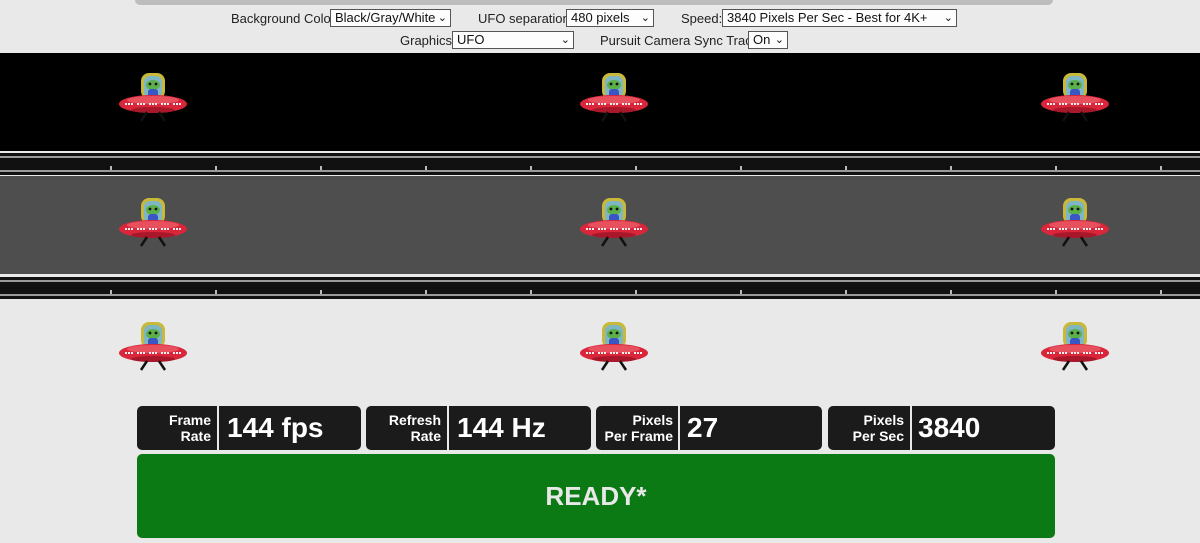 Image resolution: width=1200 pixels, height=543 pixels. What do you see at coordinates (385, 17) in the screenshot?
I see `background-color-value: Black/Gray/White` at bounding box center [385, 17].